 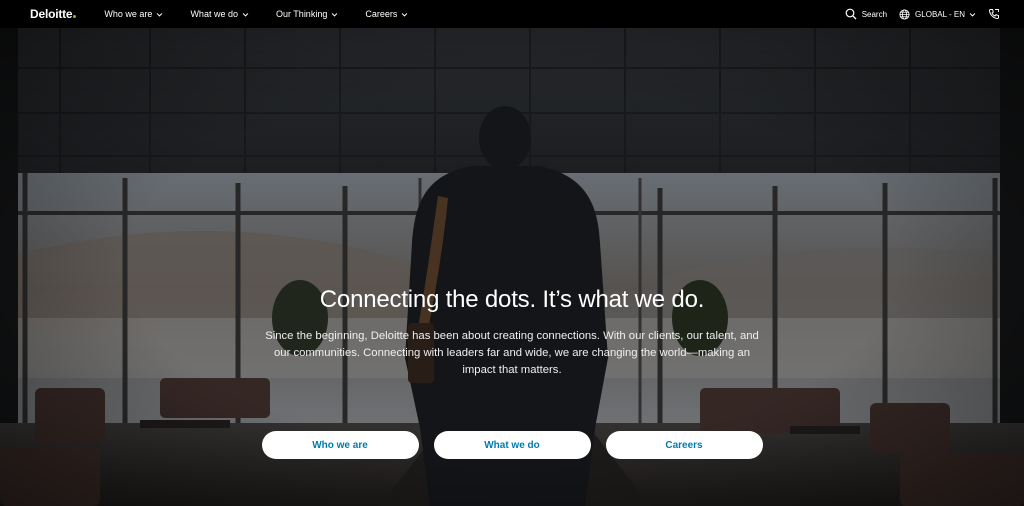 I want to click on deloitte-logo: Deloitte, so click(x=53, y=14).